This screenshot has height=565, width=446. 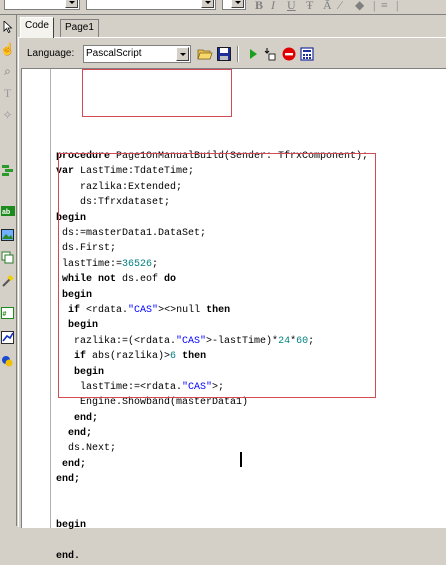 I want to click on code-line: if abs(razlika)>6 then, so click(x=251, y=356).